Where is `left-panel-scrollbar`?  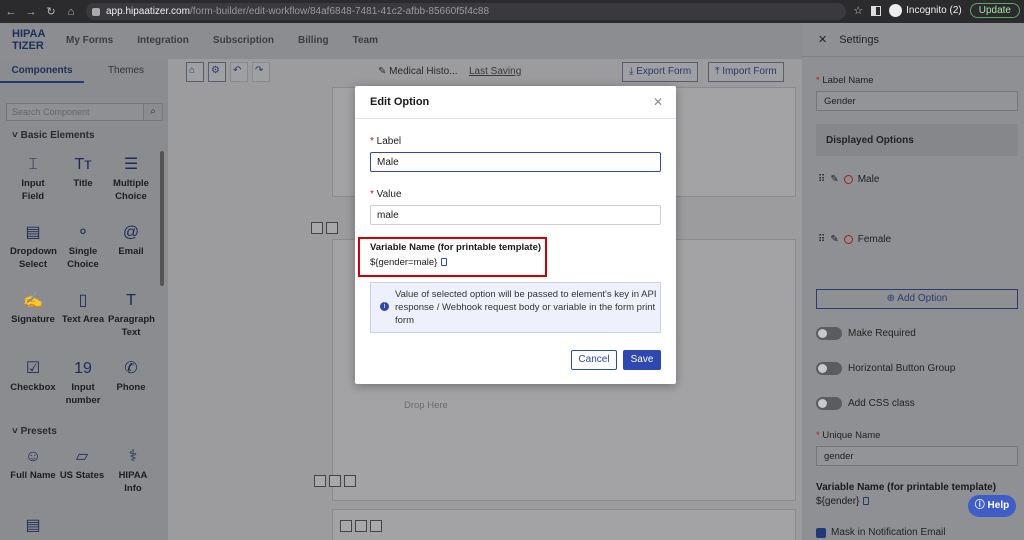
left-panel-scrollbar is located at coordinates (162, 218).